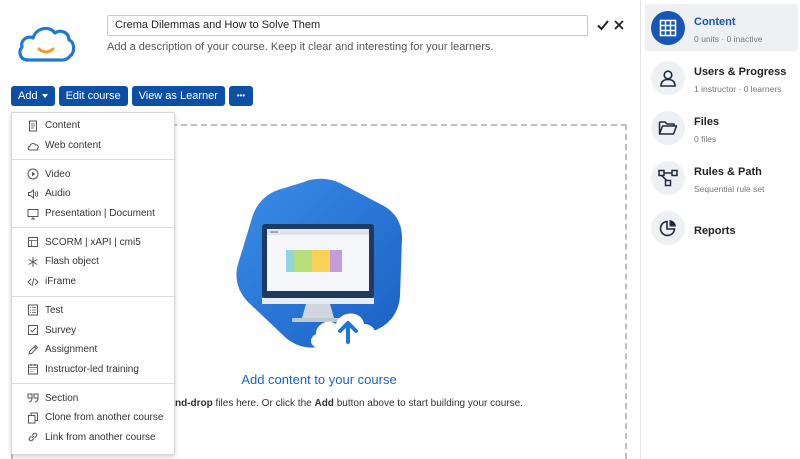 This screenshot has height=459, width=800. I want to click on menu-item-test: Test, so click(93, 311).